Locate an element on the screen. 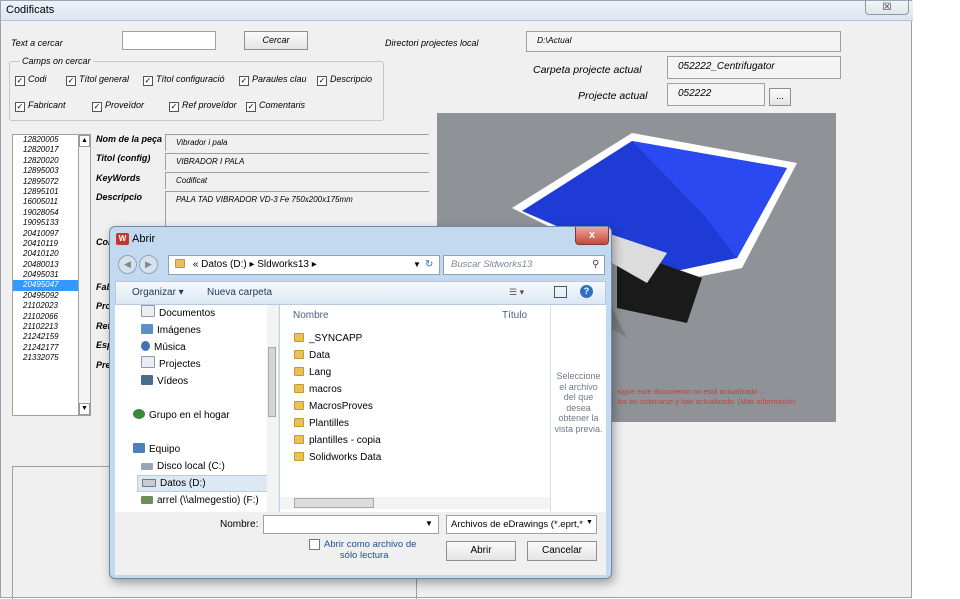 Image resolution: width=960 pixels, height=599 pixels. organize-button: Organizar ▾ is located at coordinates (158, 292).